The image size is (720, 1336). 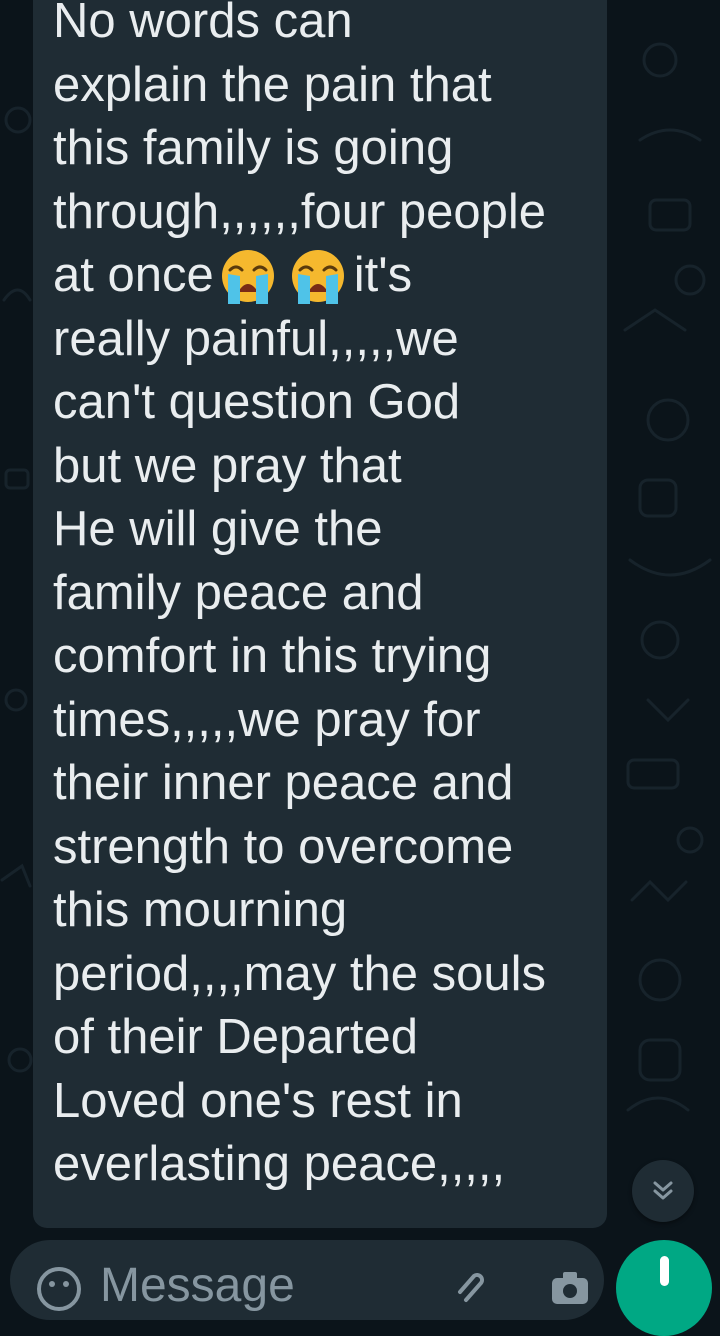 What do you see at coordinates (307, 1280) in the screenshot?
I see `message-composer: Message` at bounding box center [307, 1280].